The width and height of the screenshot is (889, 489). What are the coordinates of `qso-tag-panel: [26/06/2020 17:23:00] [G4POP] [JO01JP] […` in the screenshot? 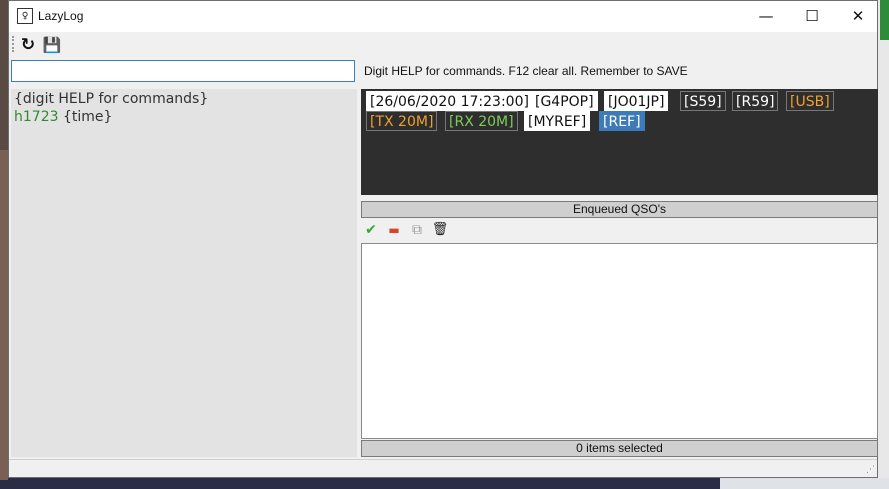 It's located at (619, 142).